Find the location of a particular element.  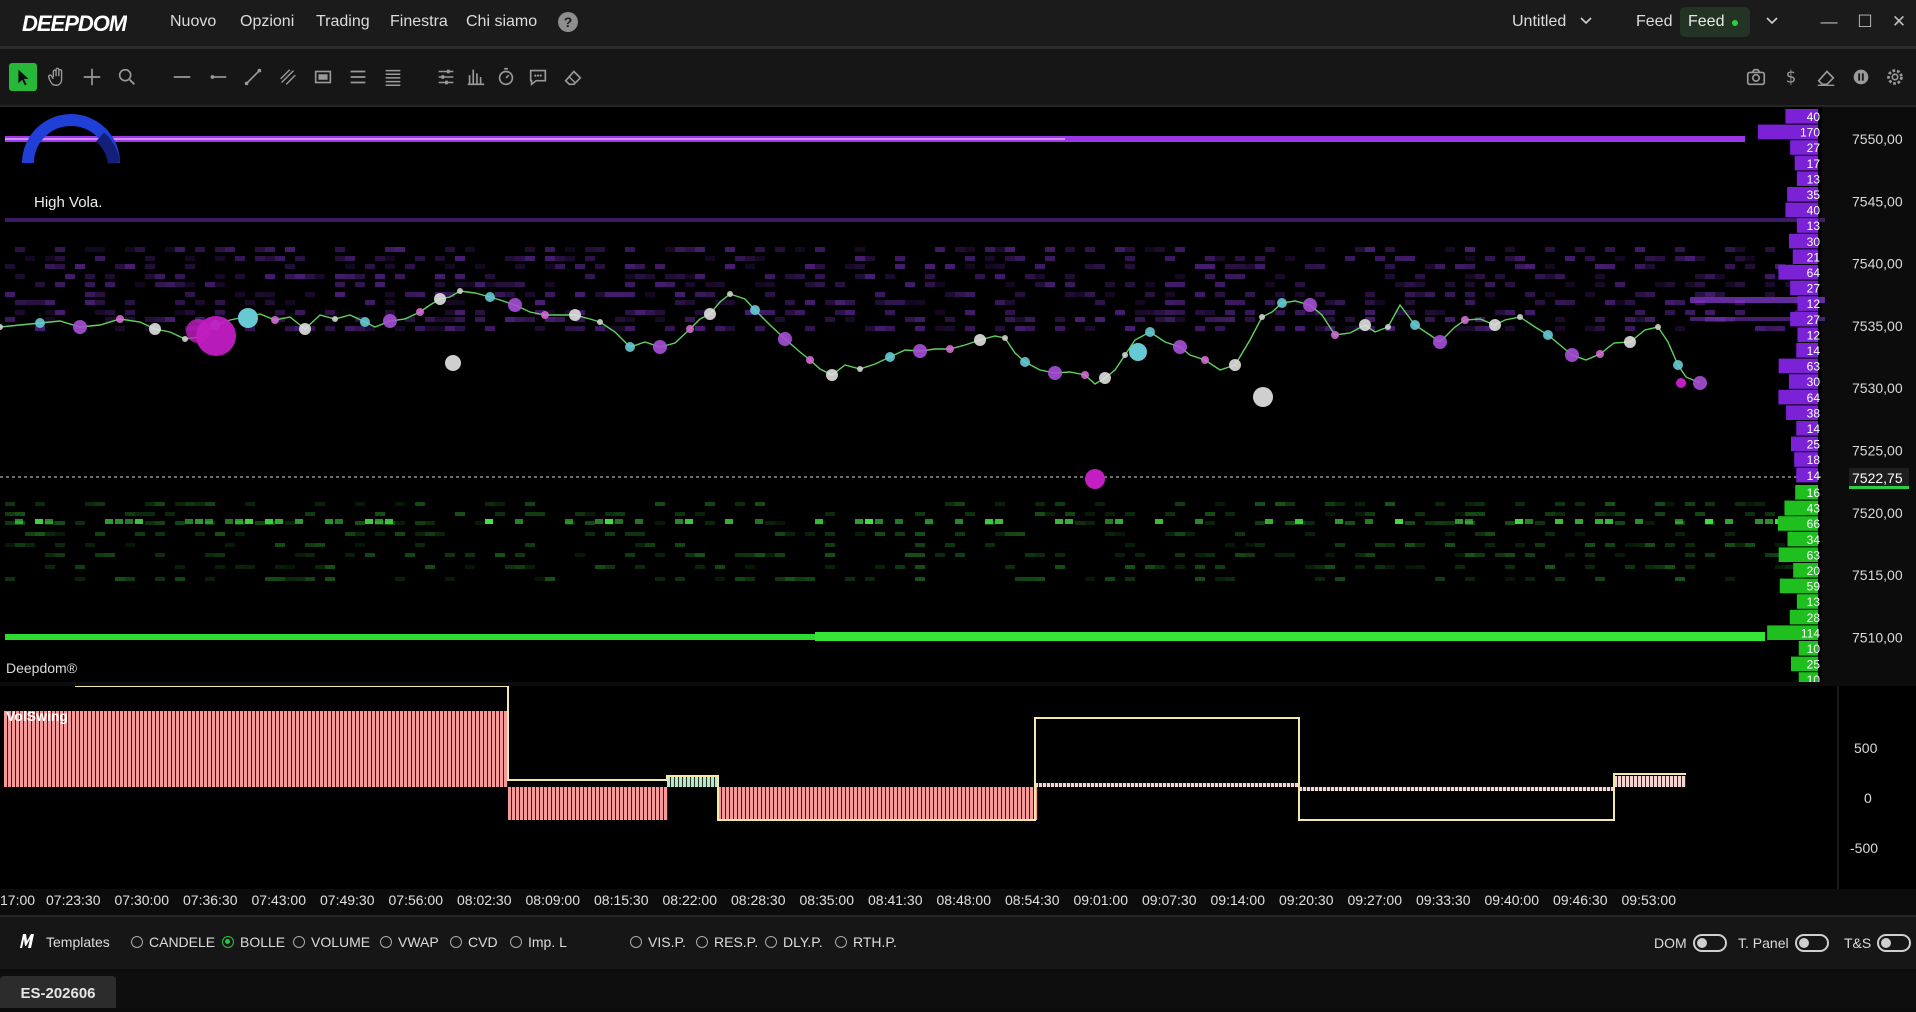

radio-dlyp is located at coordinates (771, 942).